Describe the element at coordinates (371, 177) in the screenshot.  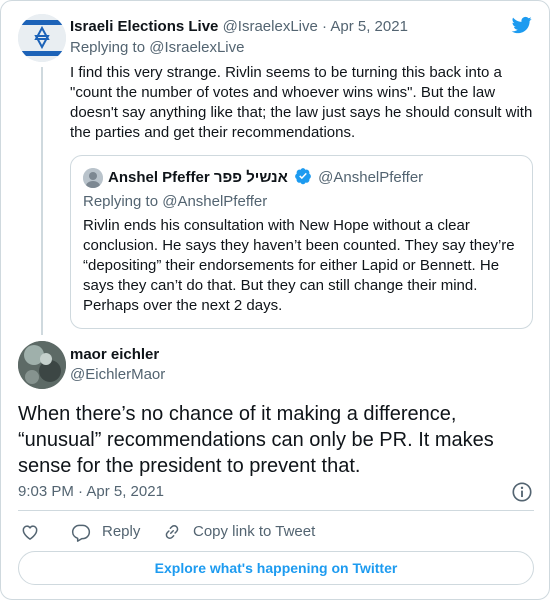
I see `quoted-author-handle: @AnshelPfeffer` at that location.